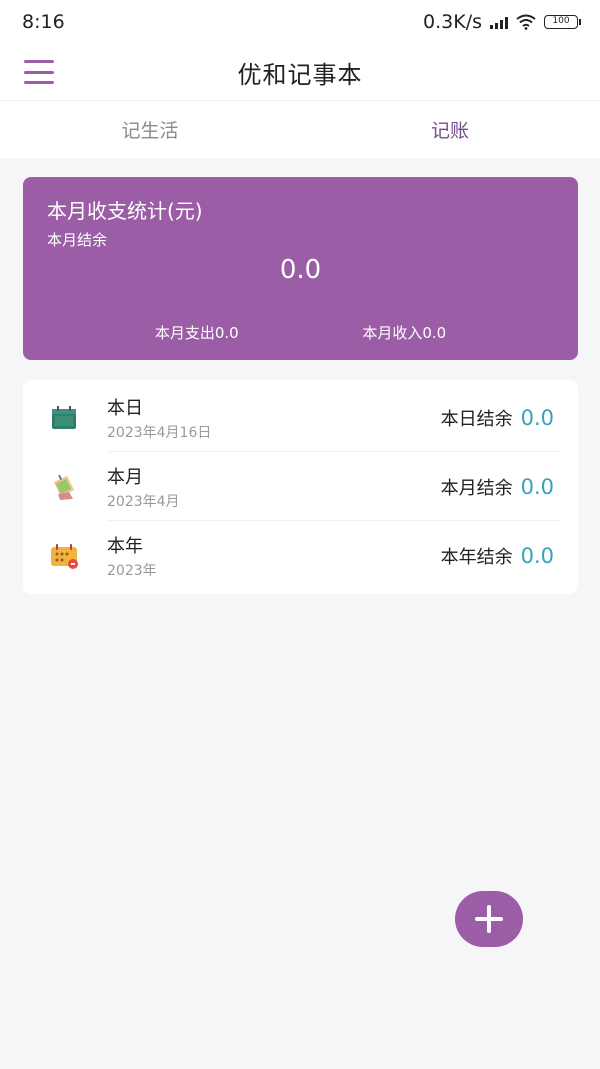 Image resolution: width=600 pixels, height=1069 pixels. I want to click on calendar-day-icon, so click(64, 417).